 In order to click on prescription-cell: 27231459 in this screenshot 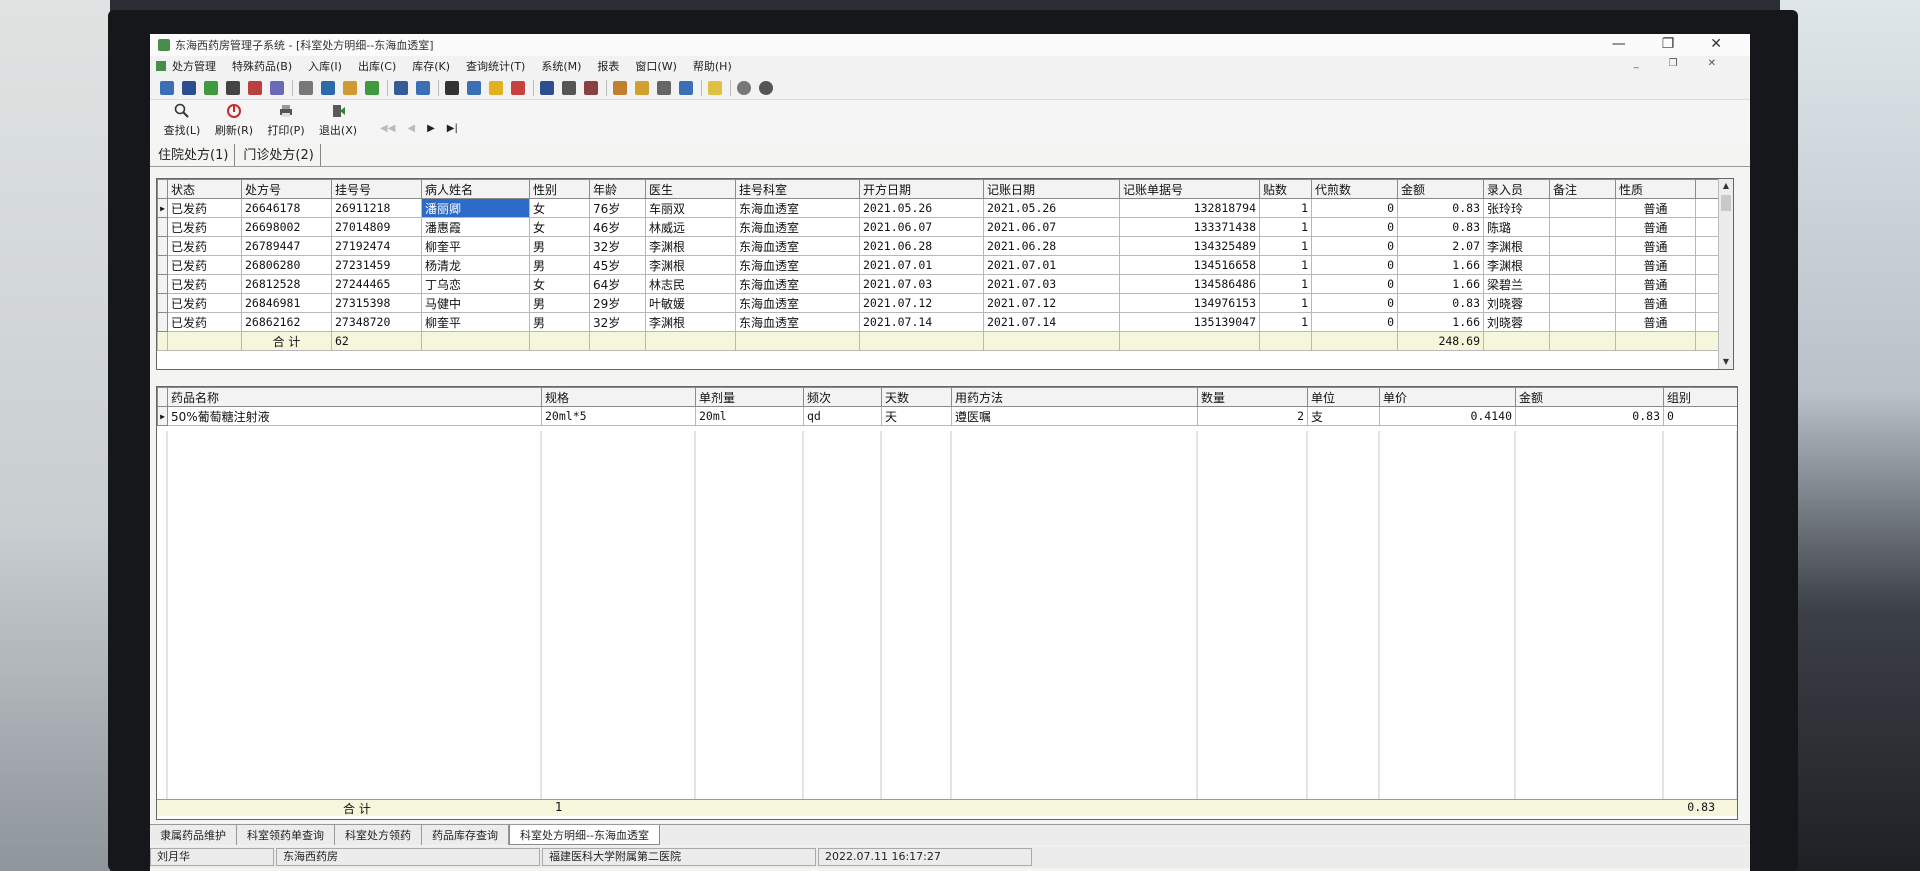, I will do `click(376, 265)`.